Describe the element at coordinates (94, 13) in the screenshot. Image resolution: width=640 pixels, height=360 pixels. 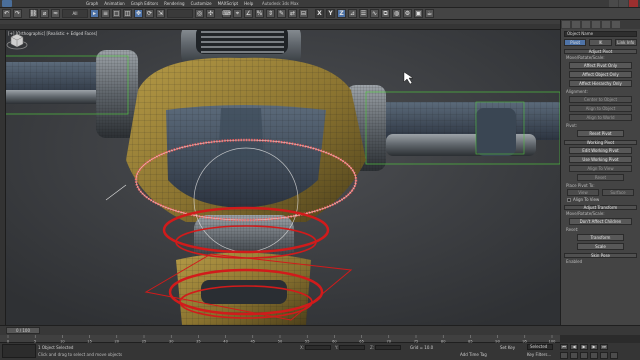
I see `select-object-icon: ▸` at that location.